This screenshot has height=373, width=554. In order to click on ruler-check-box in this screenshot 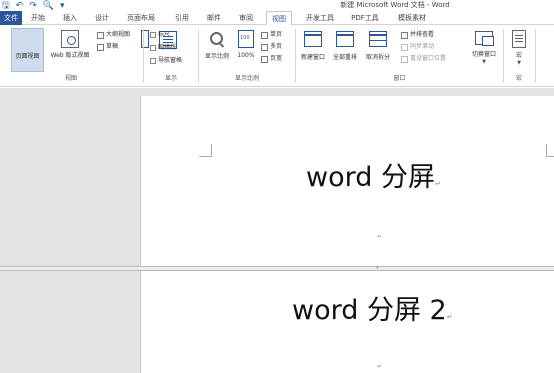, I will do `click(153, 35)`.